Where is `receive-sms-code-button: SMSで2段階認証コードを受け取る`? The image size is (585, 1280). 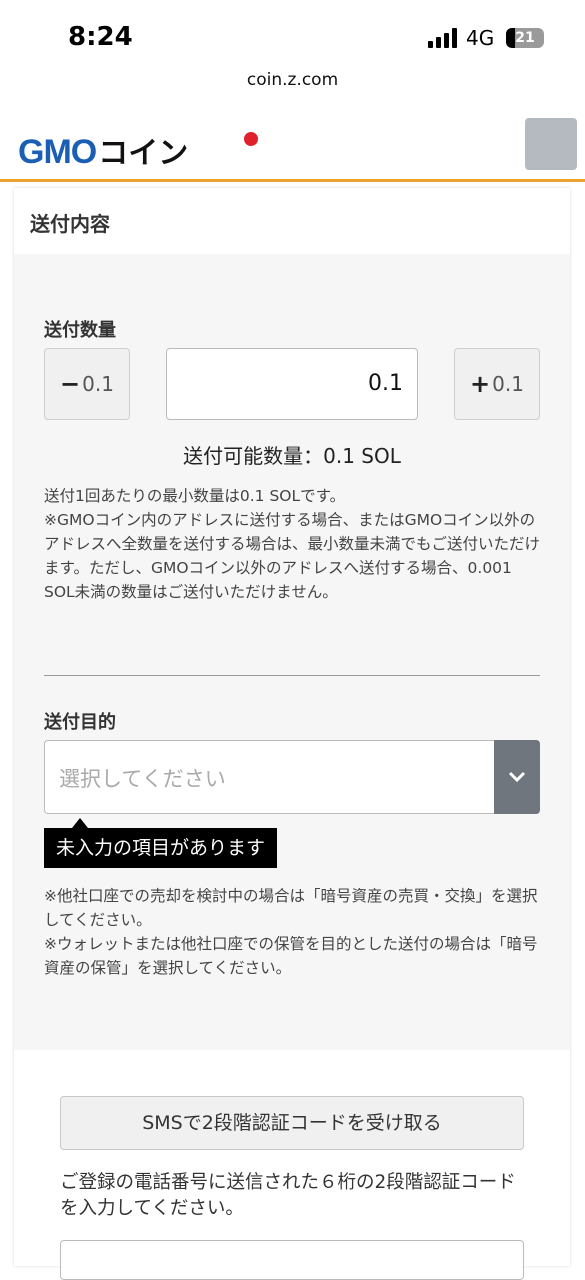 receive-sms-code-button: SMSで2段階認証コードを受け取る is located at coordinates (292, 1123).